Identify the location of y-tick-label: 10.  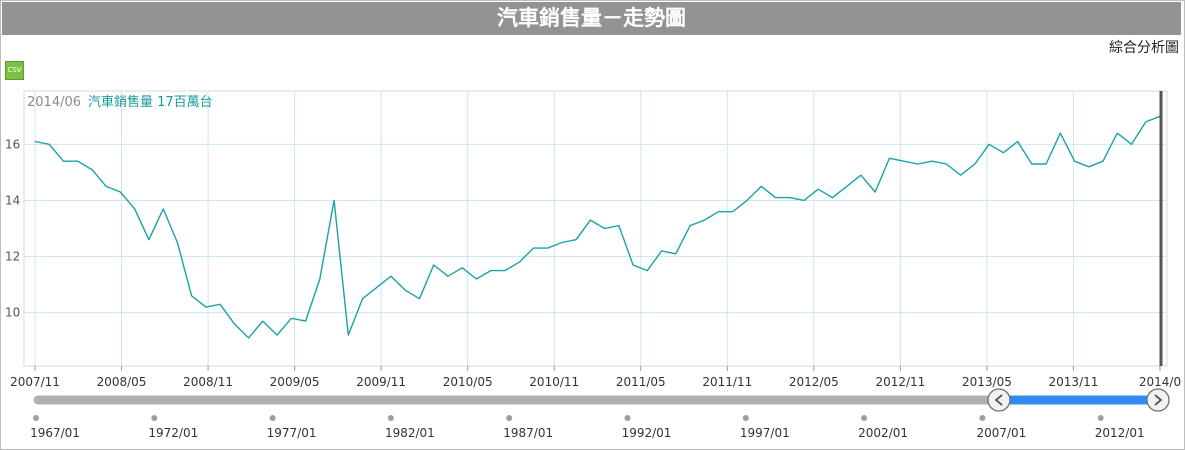
(12, 313).